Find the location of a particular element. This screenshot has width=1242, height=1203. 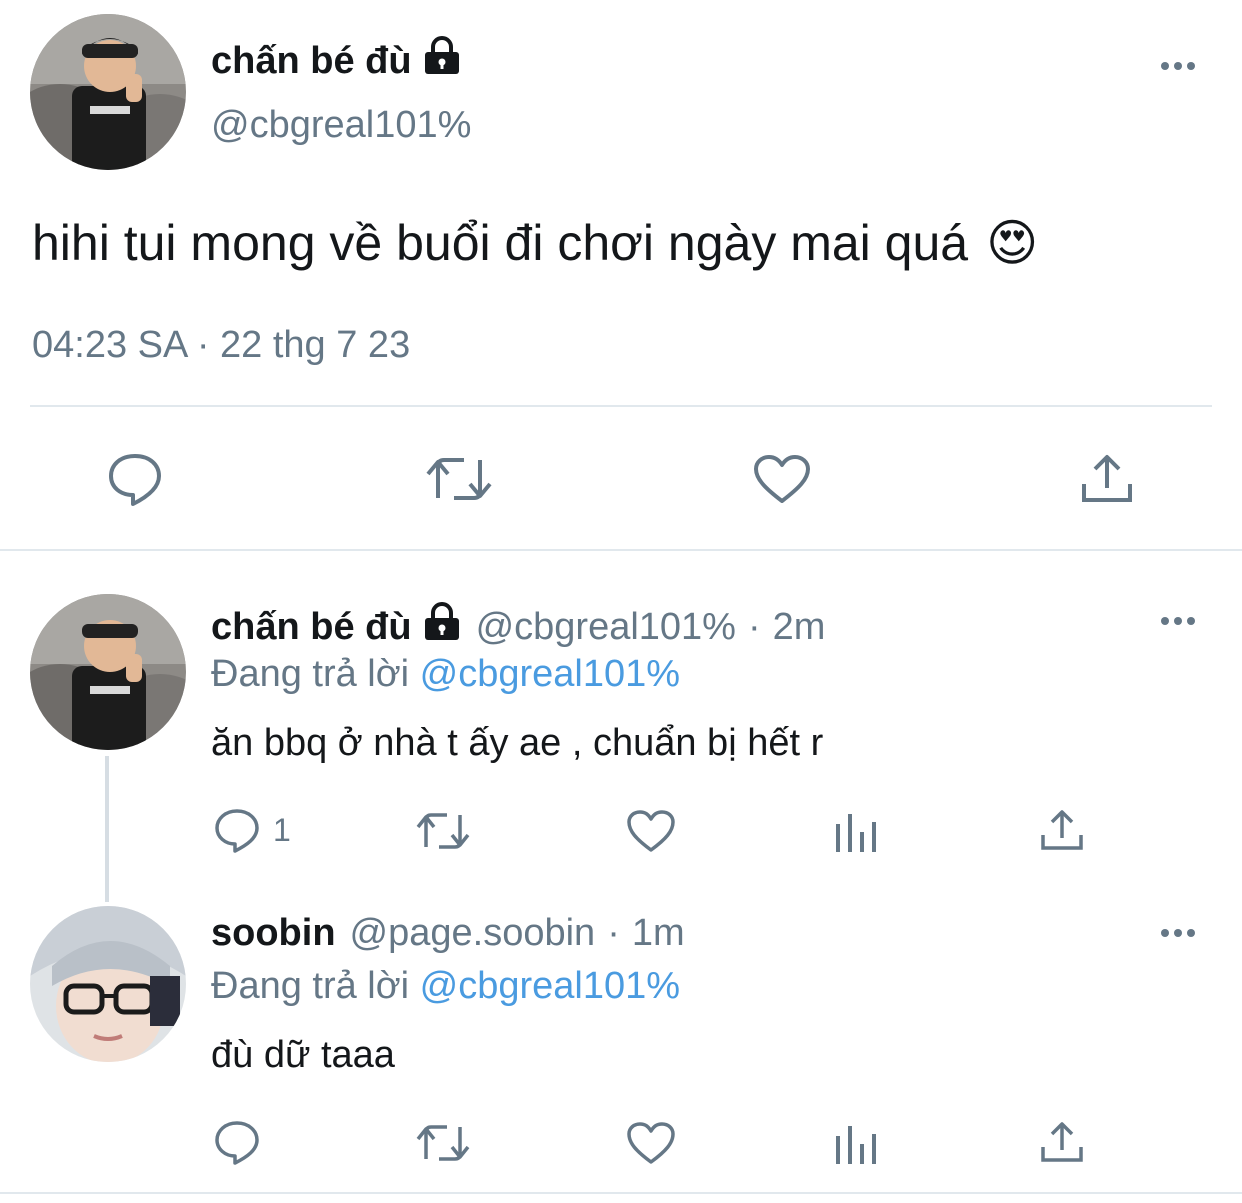

tweet-divider is located at coordinates (621, 406).